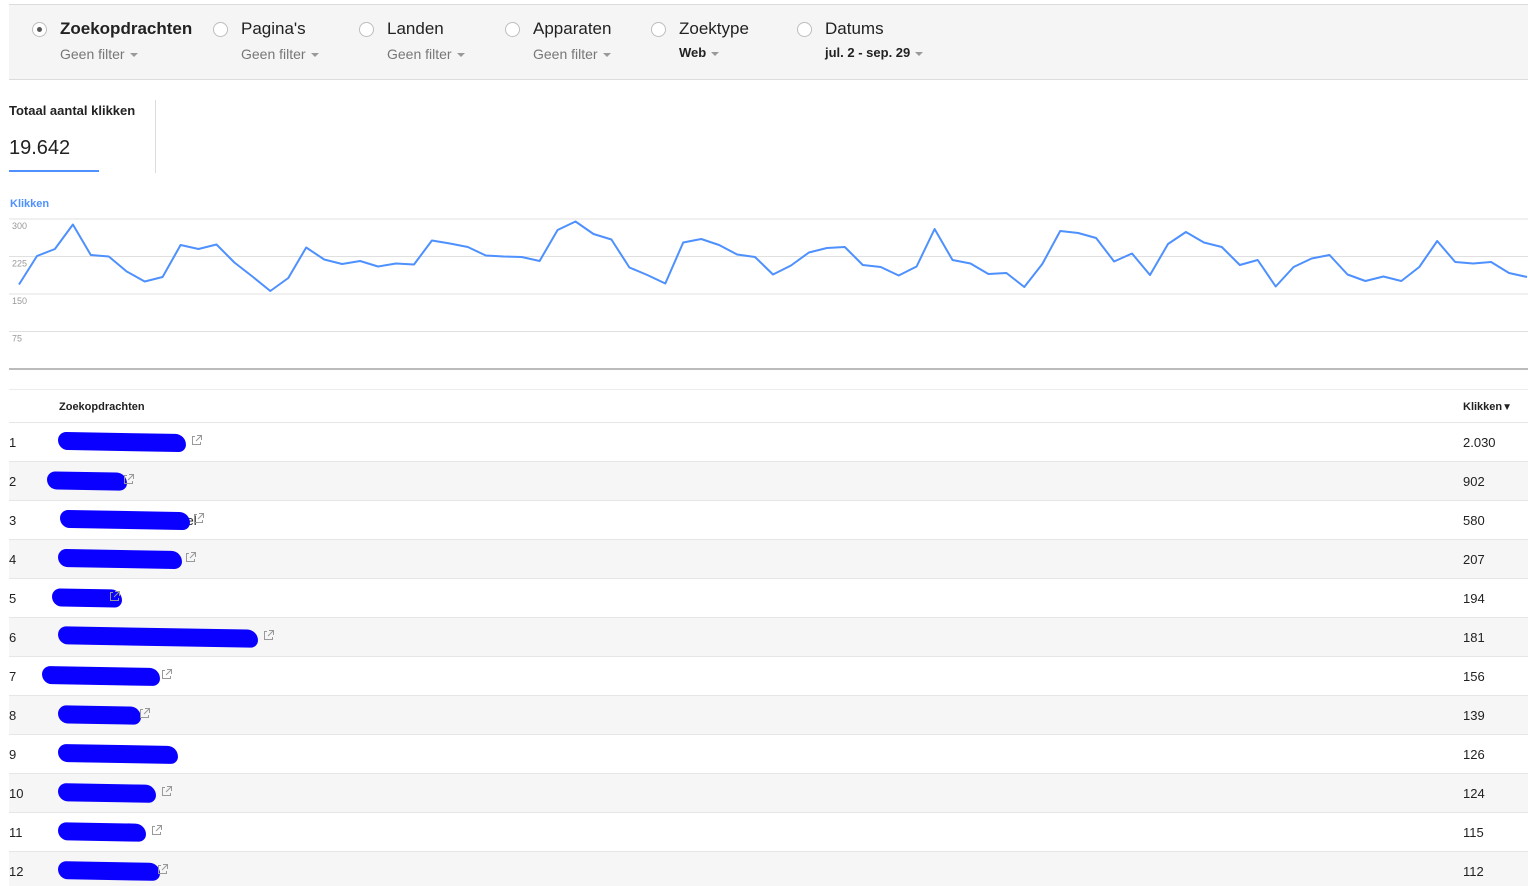 This screenshot has width=1528, height=886. Describe the element at coordinates (13, 754) in the screenshot. I see `row-rank: 9` at that location.